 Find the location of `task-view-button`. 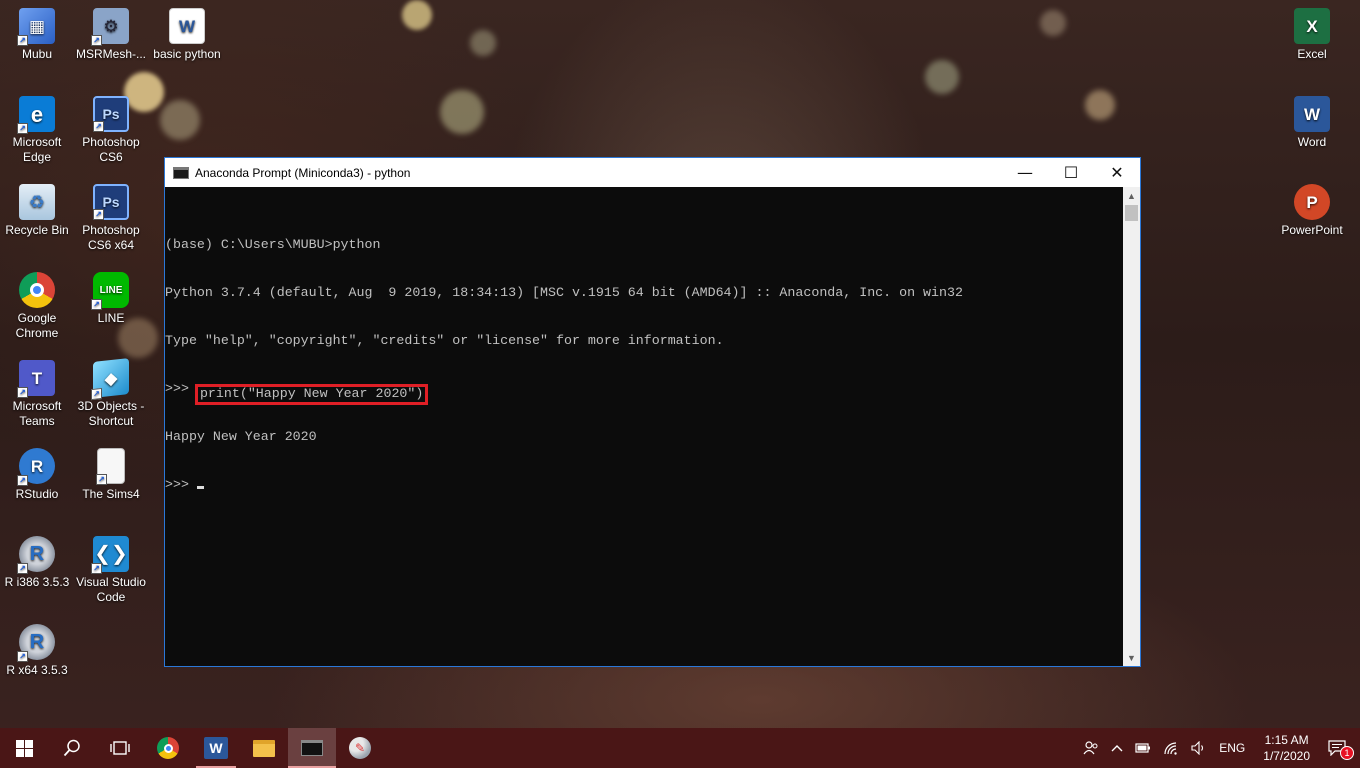

task-view-button is located at coordinates (120, 748).